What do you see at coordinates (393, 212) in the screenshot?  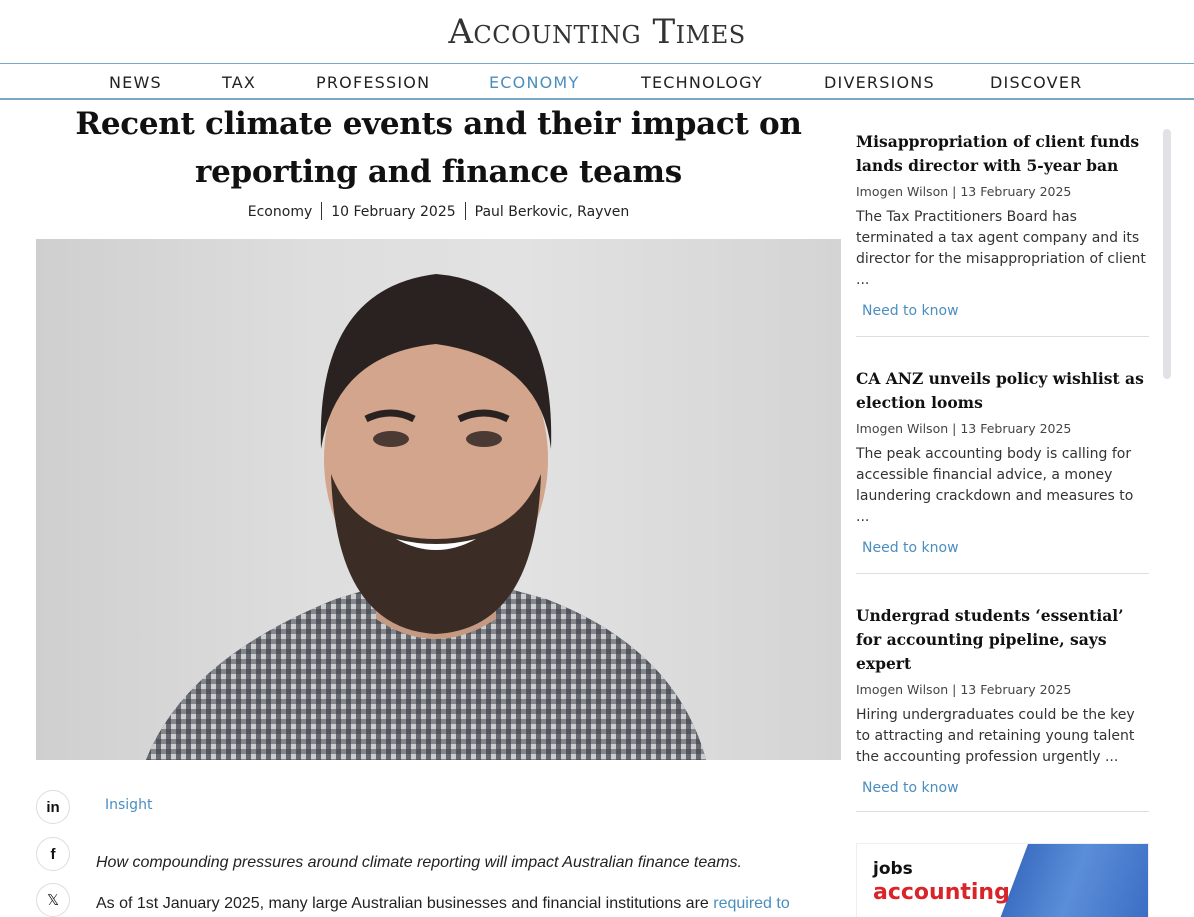 I see `article-date: 10 February 2025` at bounding box center [393, 212].